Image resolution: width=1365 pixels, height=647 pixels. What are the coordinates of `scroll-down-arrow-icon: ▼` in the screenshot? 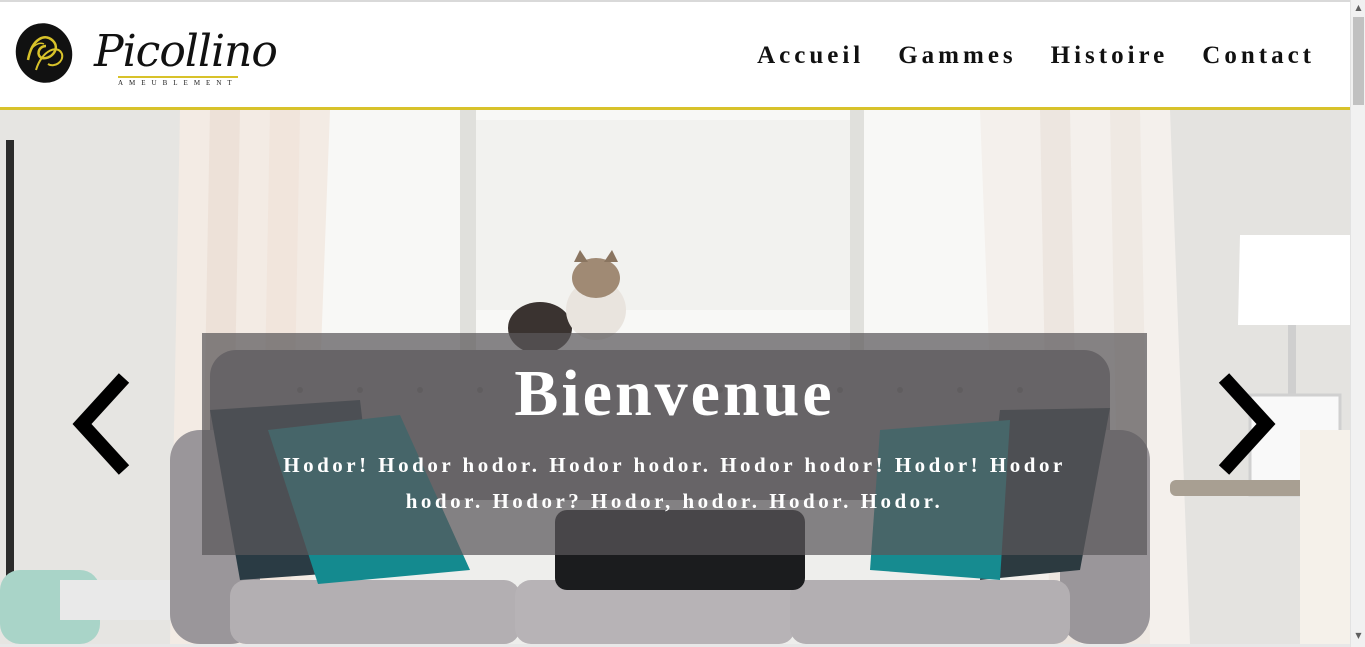 It's located at (1358, 635).